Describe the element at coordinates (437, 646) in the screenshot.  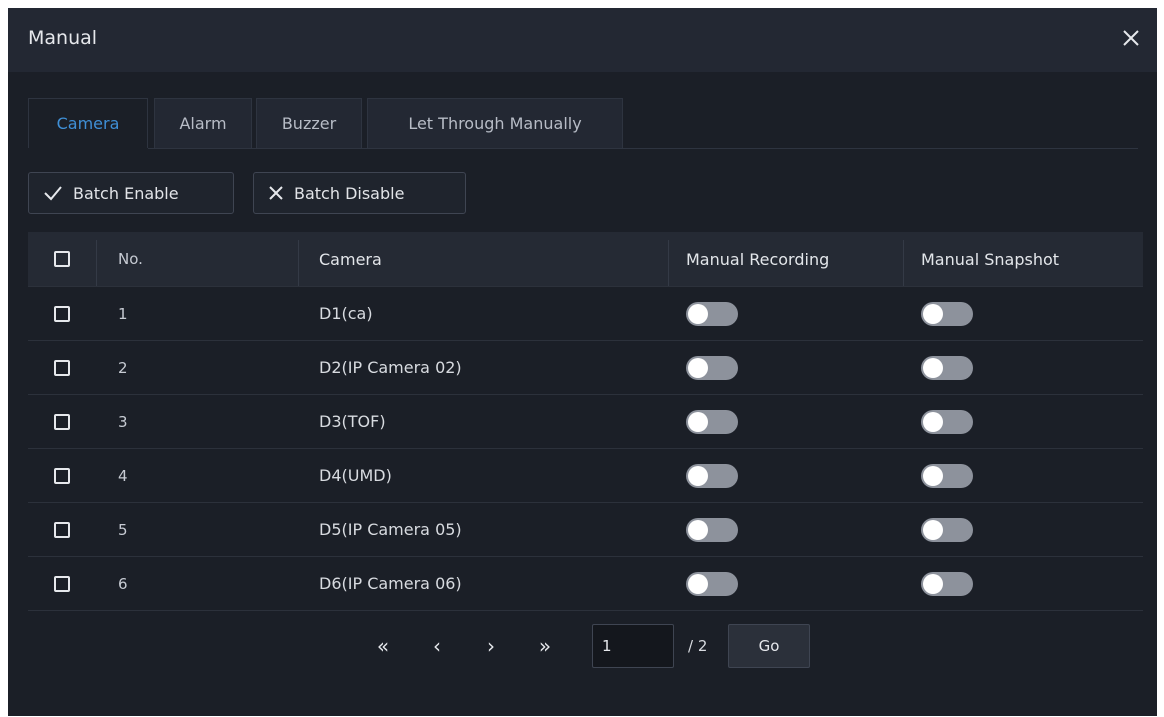
I see `prev-page-button: ‹` at that location.